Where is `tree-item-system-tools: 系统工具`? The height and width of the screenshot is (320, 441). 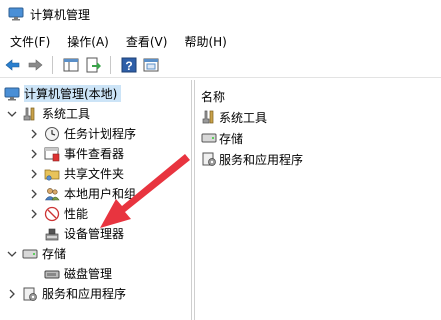 tree-item-system-tools: 系统工具 is located at coordinates (48, 113).